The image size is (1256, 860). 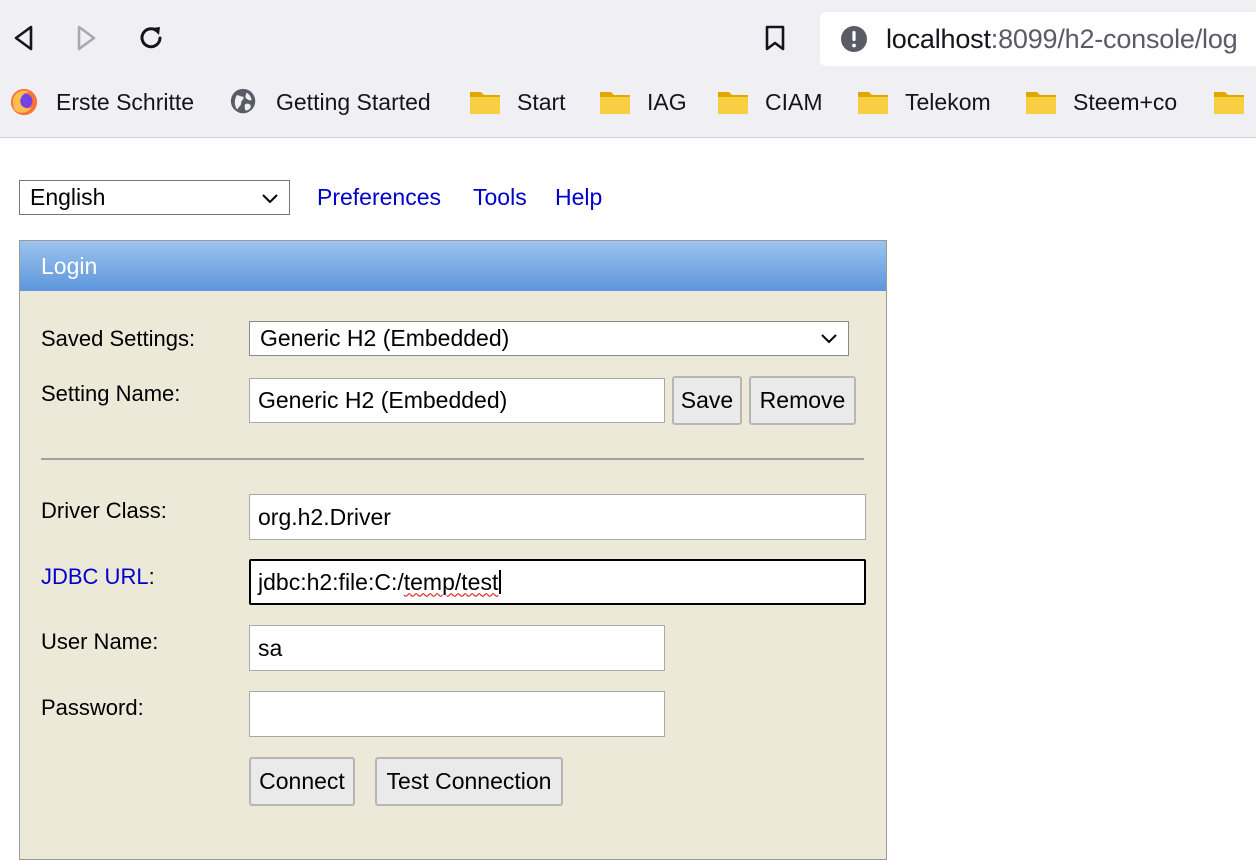 I want to click on saved-settings-value: Generic H2 (Embedded), so click(x=385, y=338).